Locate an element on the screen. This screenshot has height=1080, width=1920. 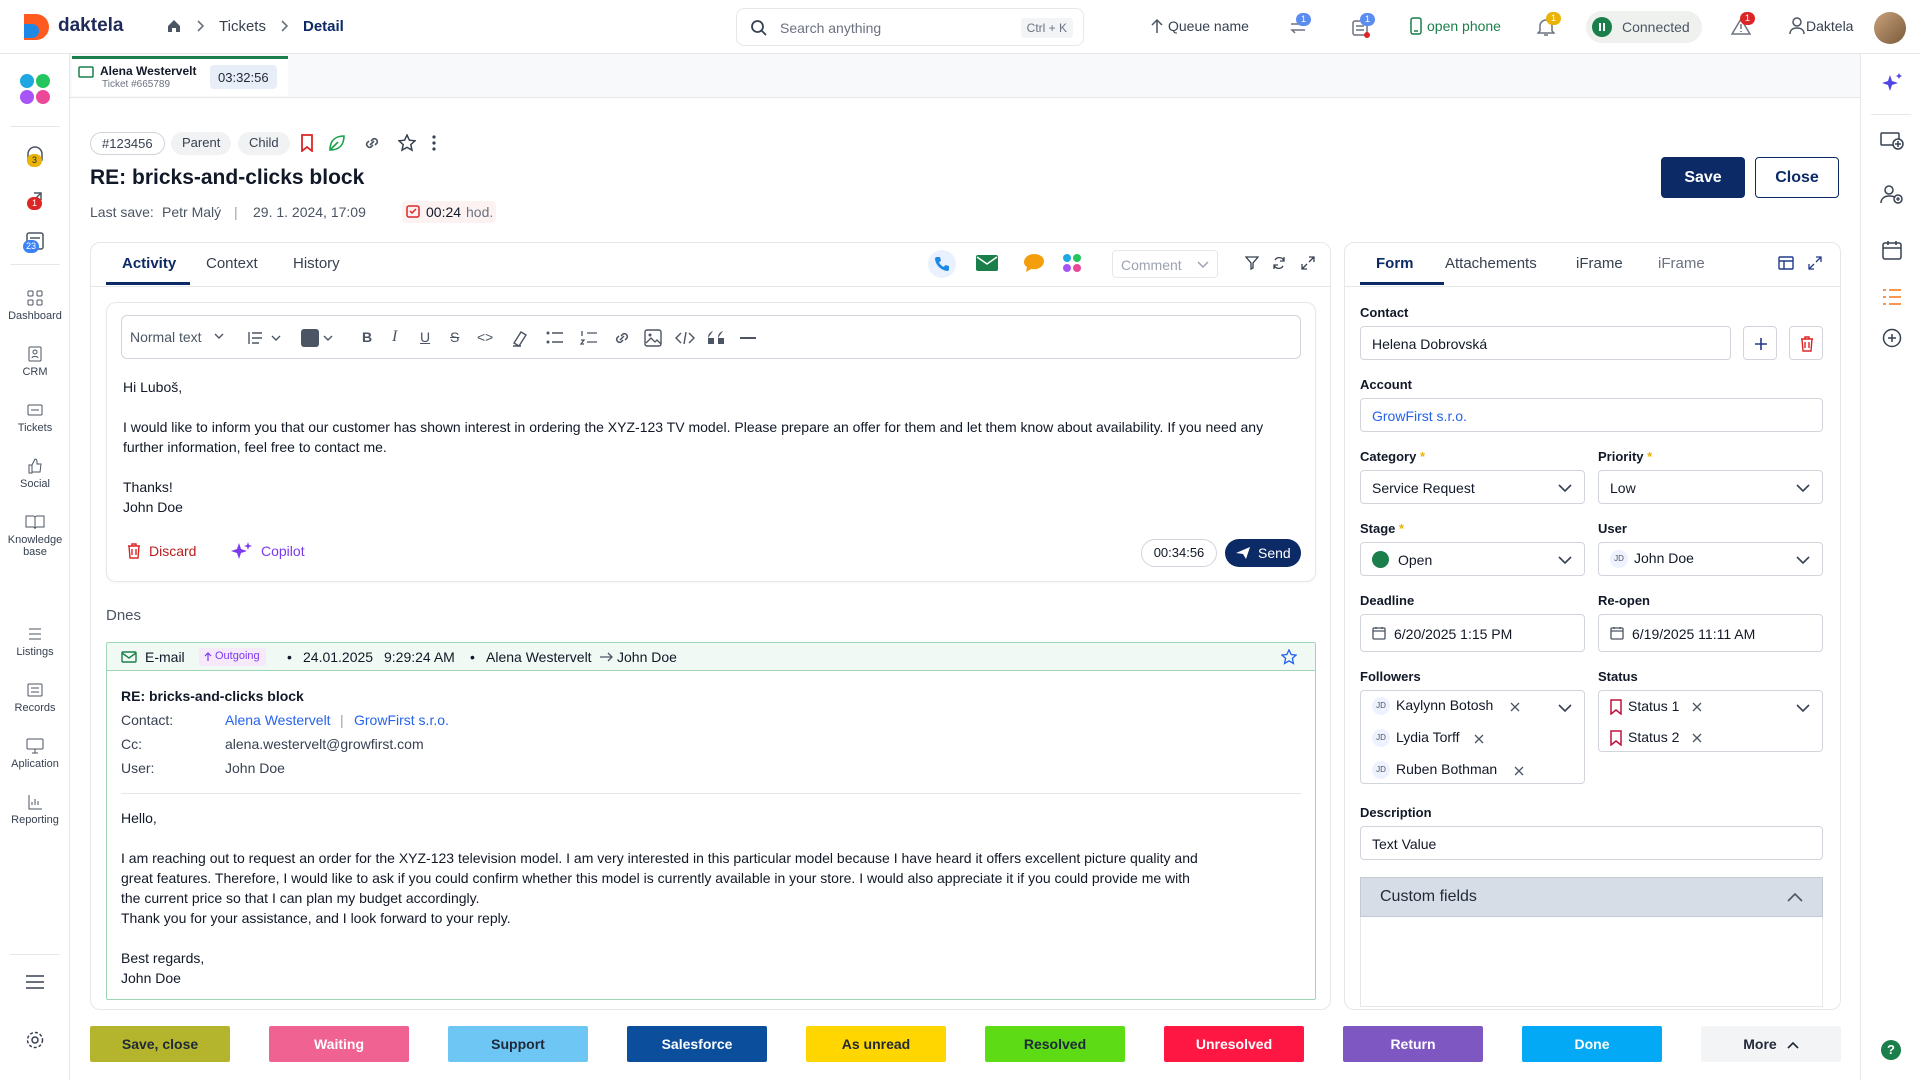
ai-sparkles-icon is located at coordinates (1892, 83).